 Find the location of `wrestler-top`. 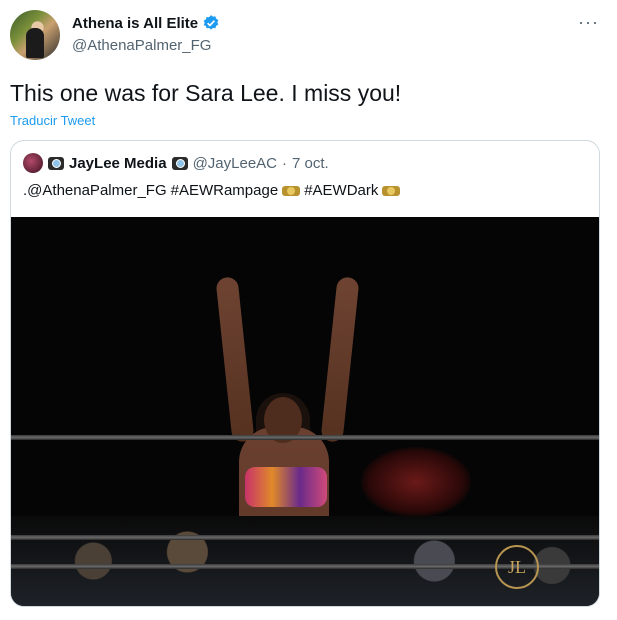

wrestler-top is located at coordinates (286, 487).